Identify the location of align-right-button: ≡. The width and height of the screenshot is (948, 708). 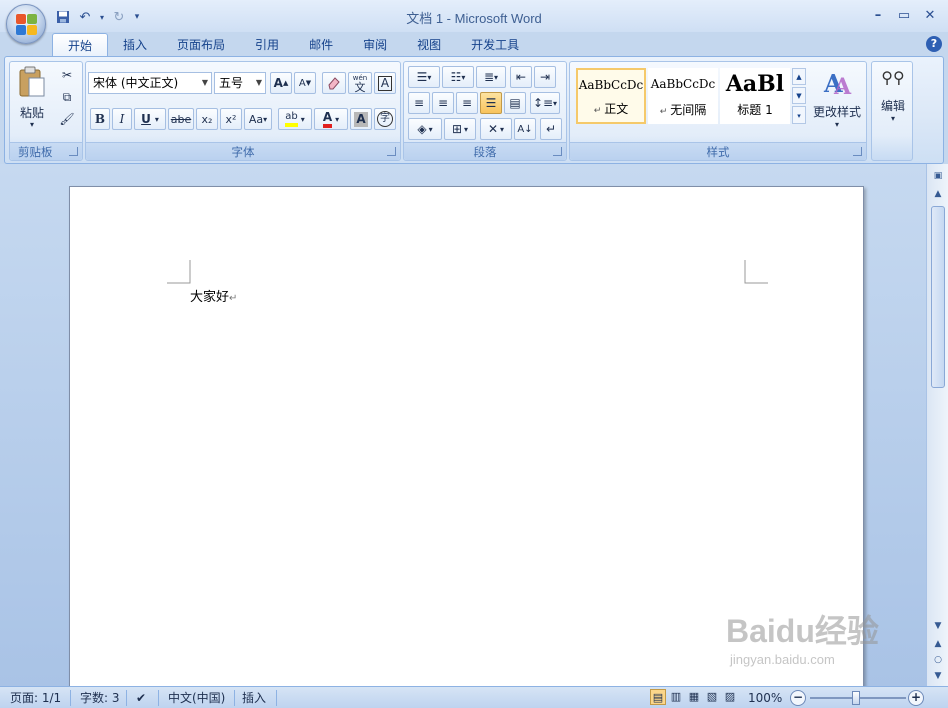
(467, 103).